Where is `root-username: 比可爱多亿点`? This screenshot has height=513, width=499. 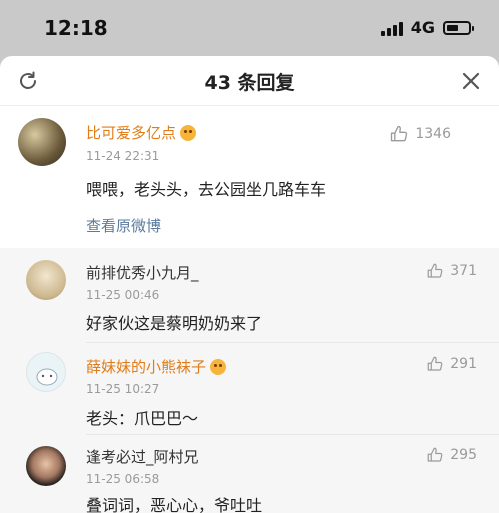
root-username: 比可爱多亿点 is located at coordinates (141, 132).